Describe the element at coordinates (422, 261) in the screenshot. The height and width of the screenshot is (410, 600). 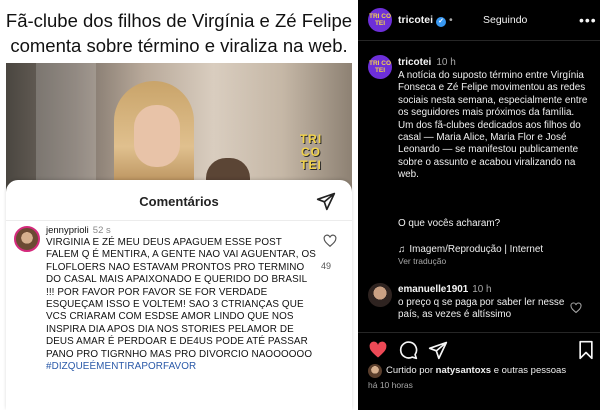
I see `see-translation-link: Ver tradução` at that location.